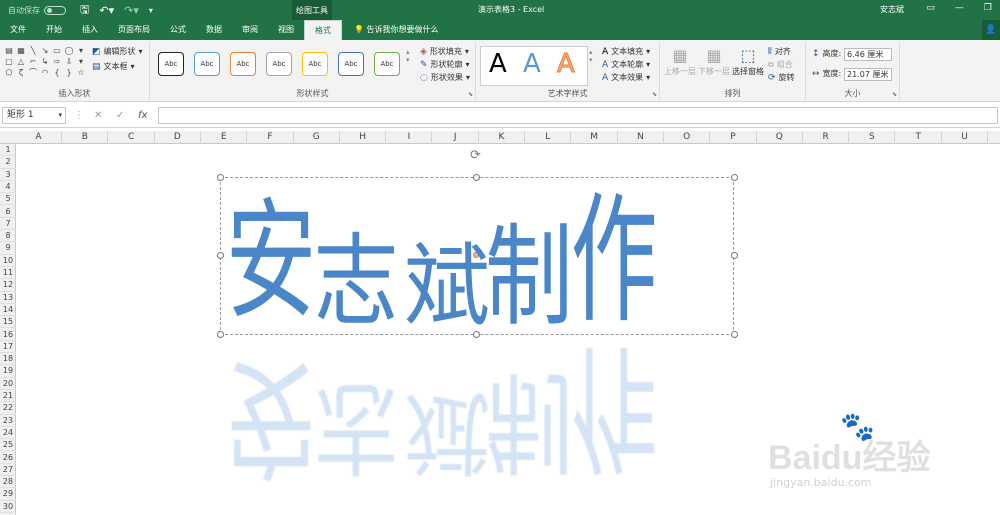 The width and height of the screenshot is (1000, 515). Describe the element at coordinates (214, 30) in the screenshot. I see `tab-data: 数据` at that location.